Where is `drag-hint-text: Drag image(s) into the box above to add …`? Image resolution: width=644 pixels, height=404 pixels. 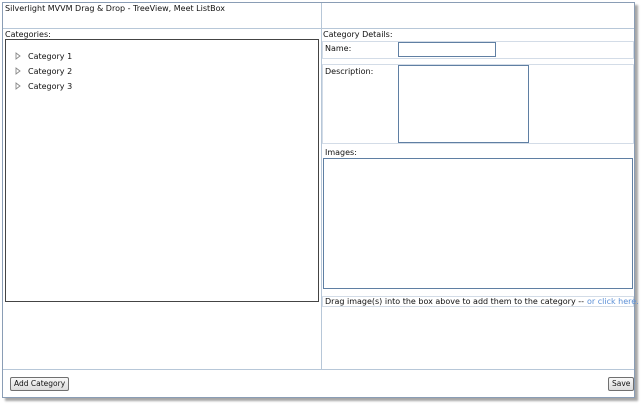 drag-hint-text: Drag image(s) into the box above to add … is located at coordinates (455, 301).